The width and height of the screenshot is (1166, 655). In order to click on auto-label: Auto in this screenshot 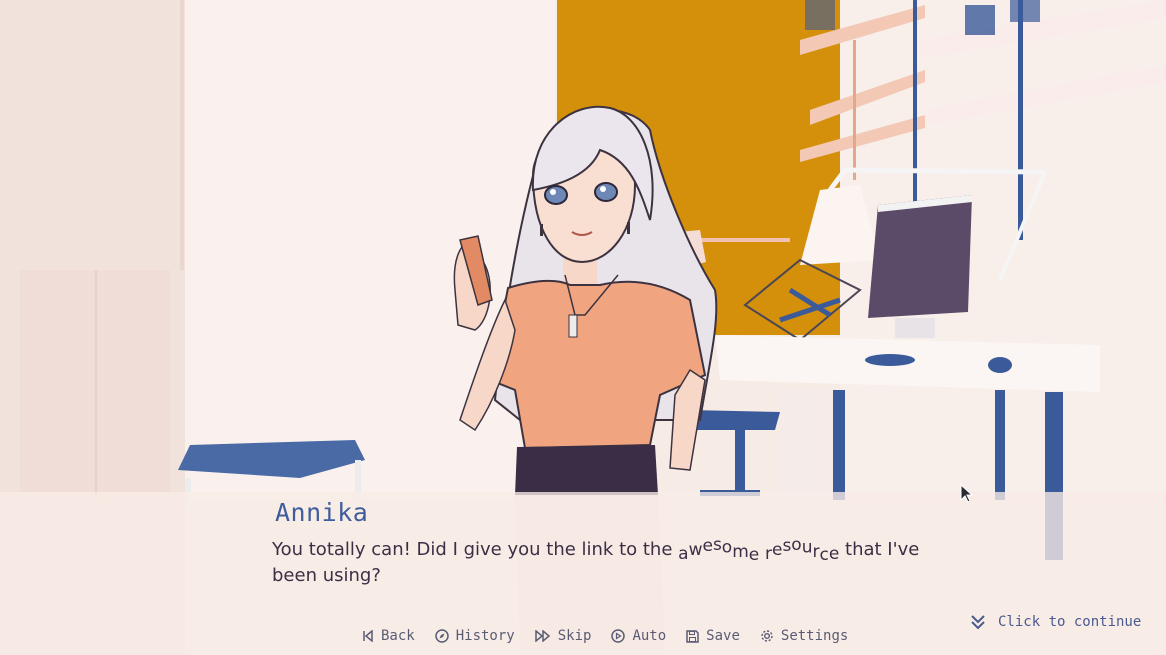, I will do `click(649, 636)`.